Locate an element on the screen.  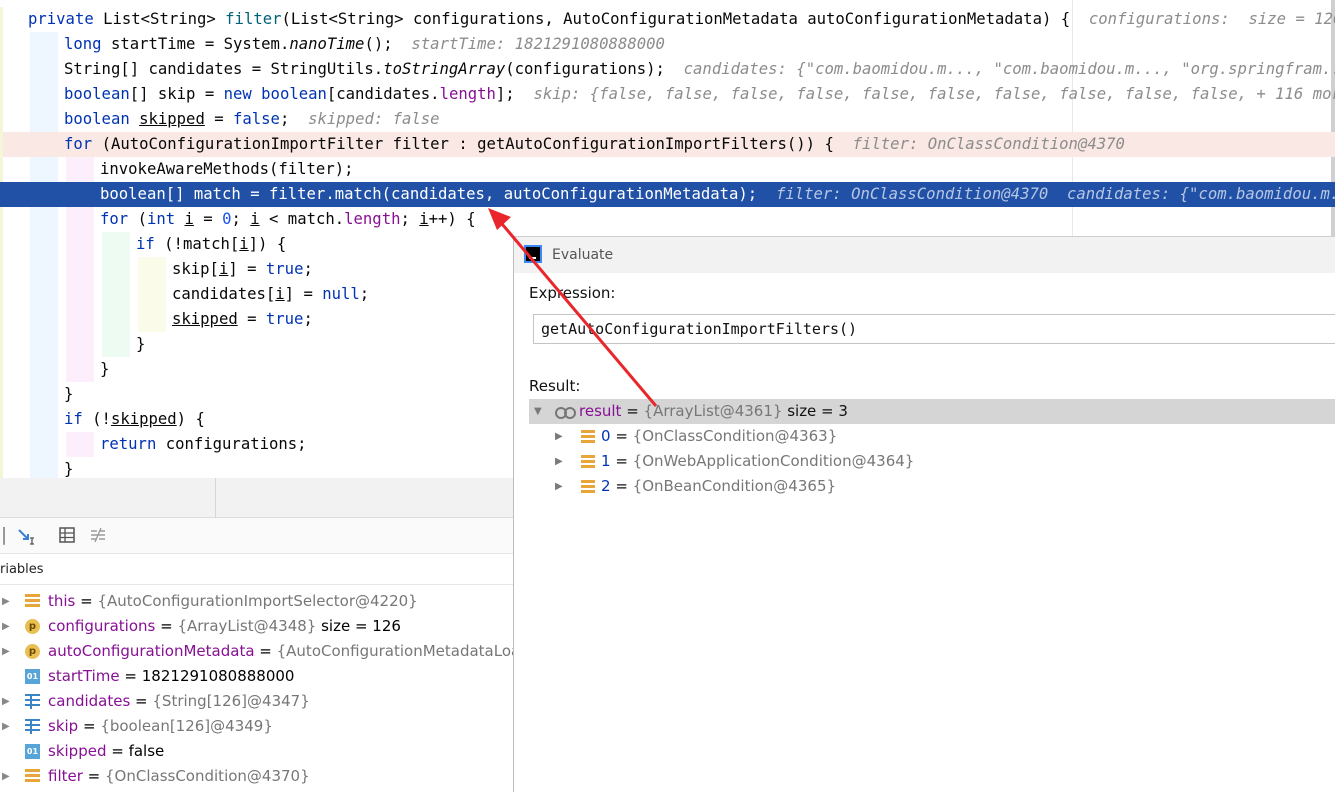
dialog-title-bar: Evaluate is located at coordinates (924, 255).